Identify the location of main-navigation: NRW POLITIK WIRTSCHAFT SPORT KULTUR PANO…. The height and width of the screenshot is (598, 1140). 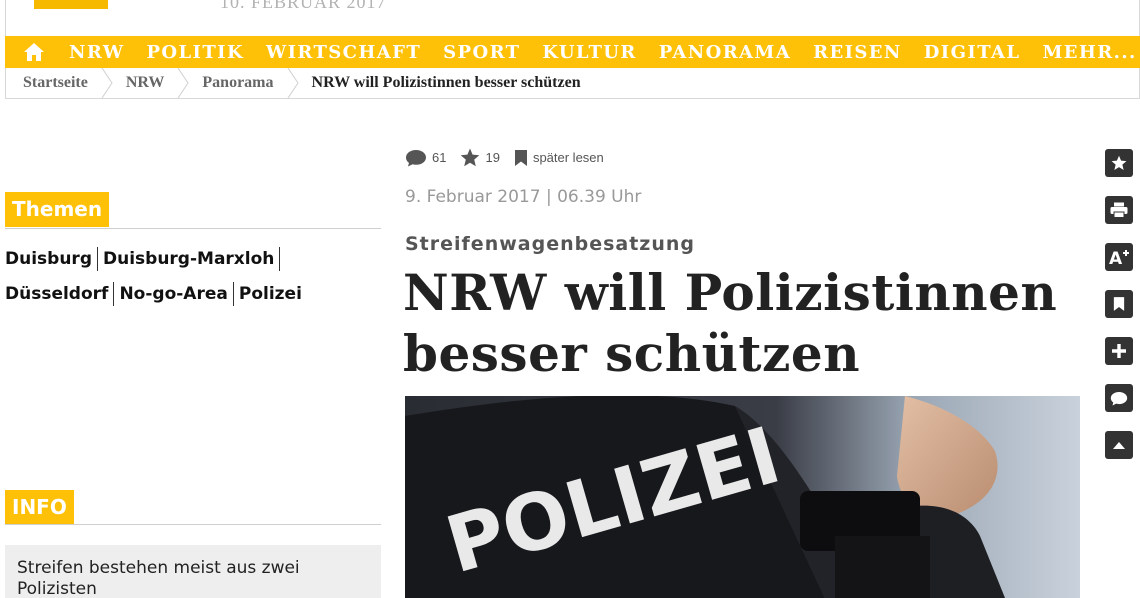
(572, 52).